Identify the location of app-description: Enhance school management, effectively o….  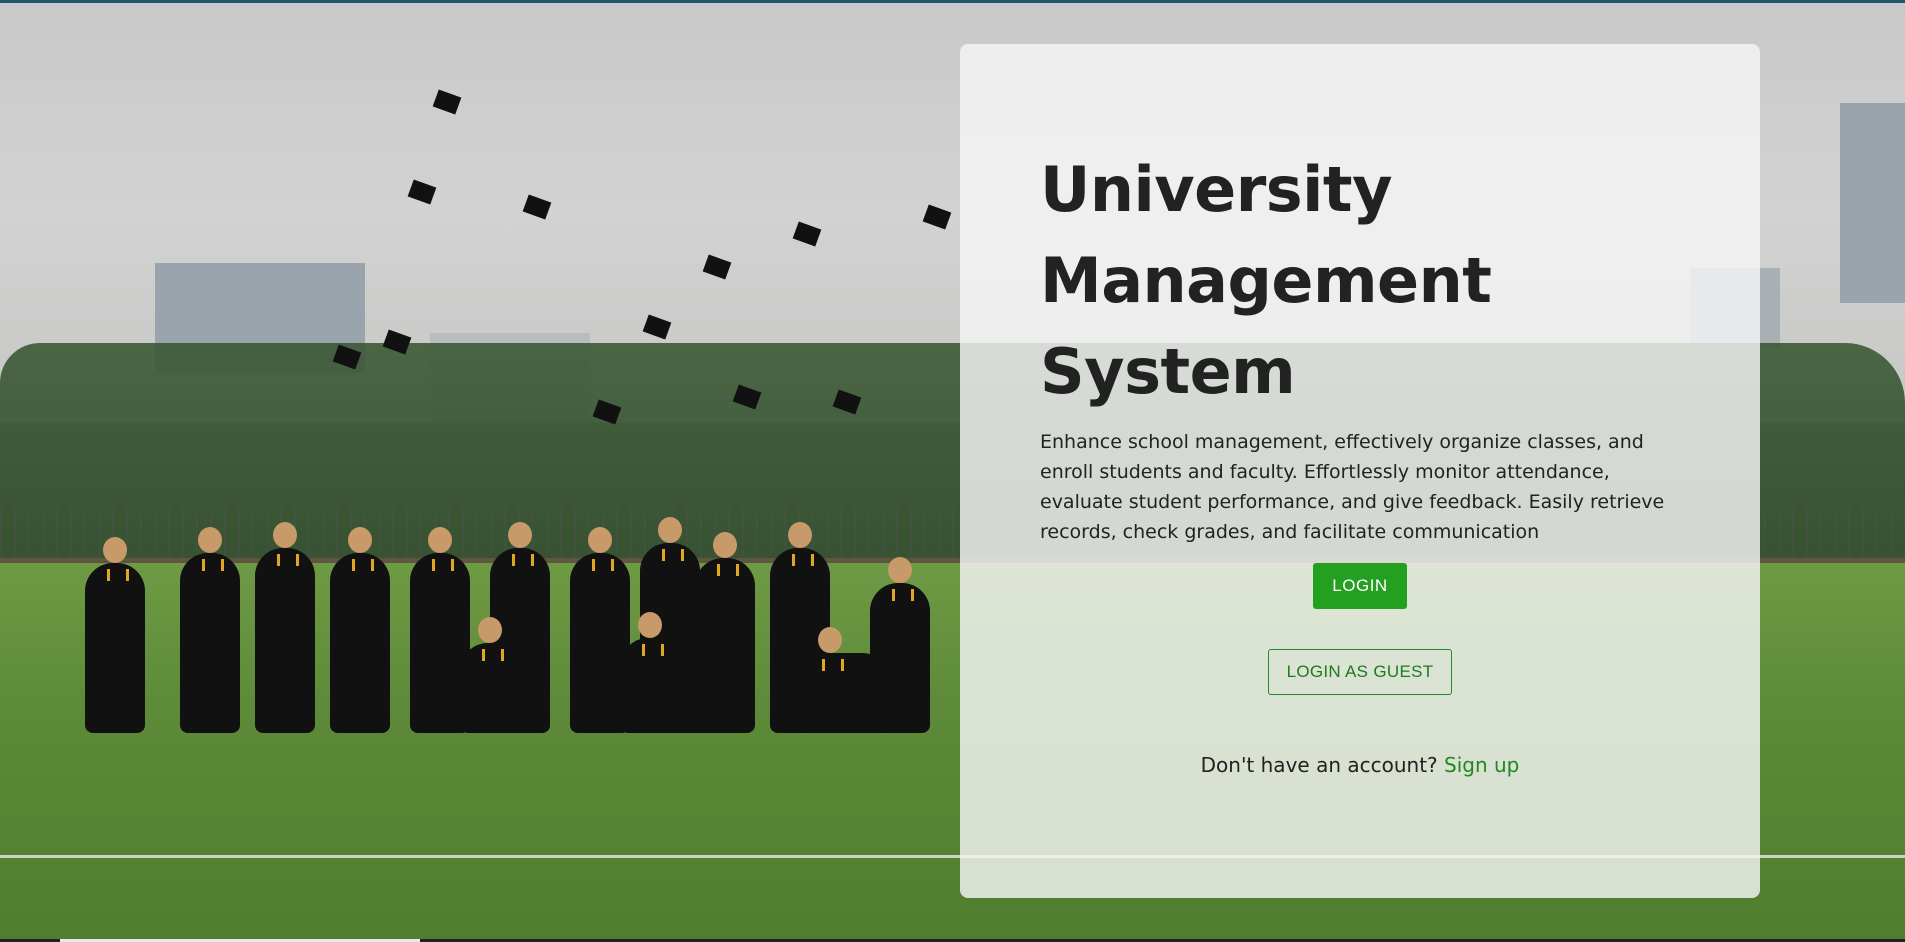
(1352, 487).